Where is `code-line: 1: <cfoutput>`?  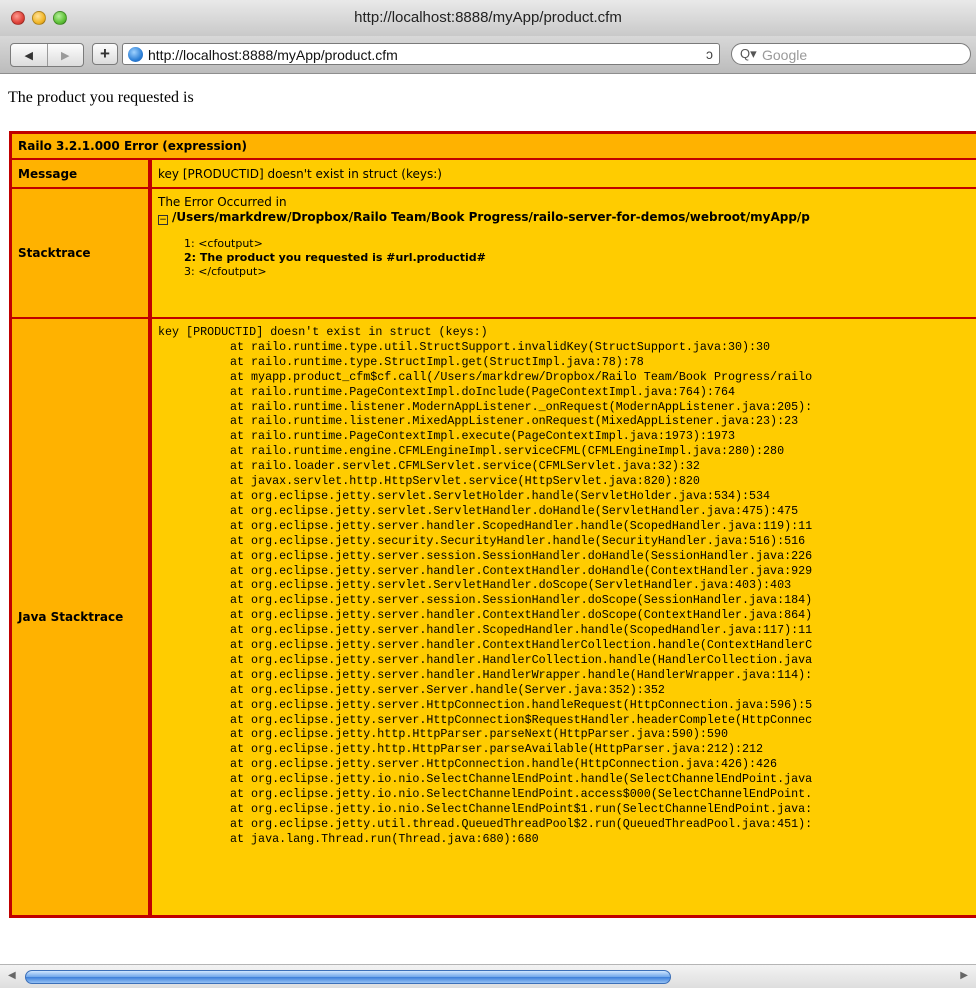 code-line: 1: <cfoutput> is located at coordinates (223, 243).